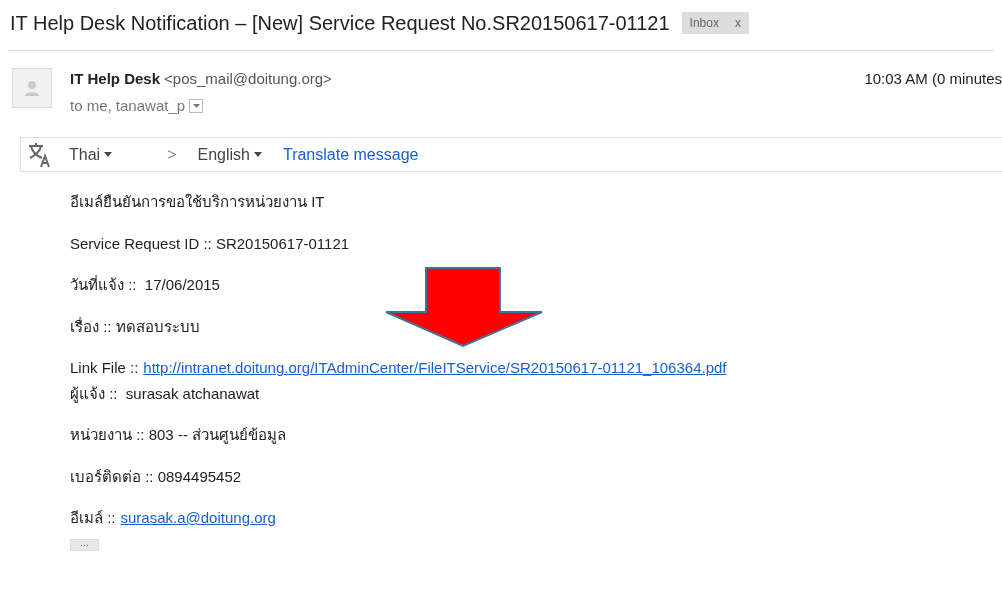  What do you see at coordinates (39, 154) in the screenshot?
I see `translate-icon` at bounding box center [39, 154].